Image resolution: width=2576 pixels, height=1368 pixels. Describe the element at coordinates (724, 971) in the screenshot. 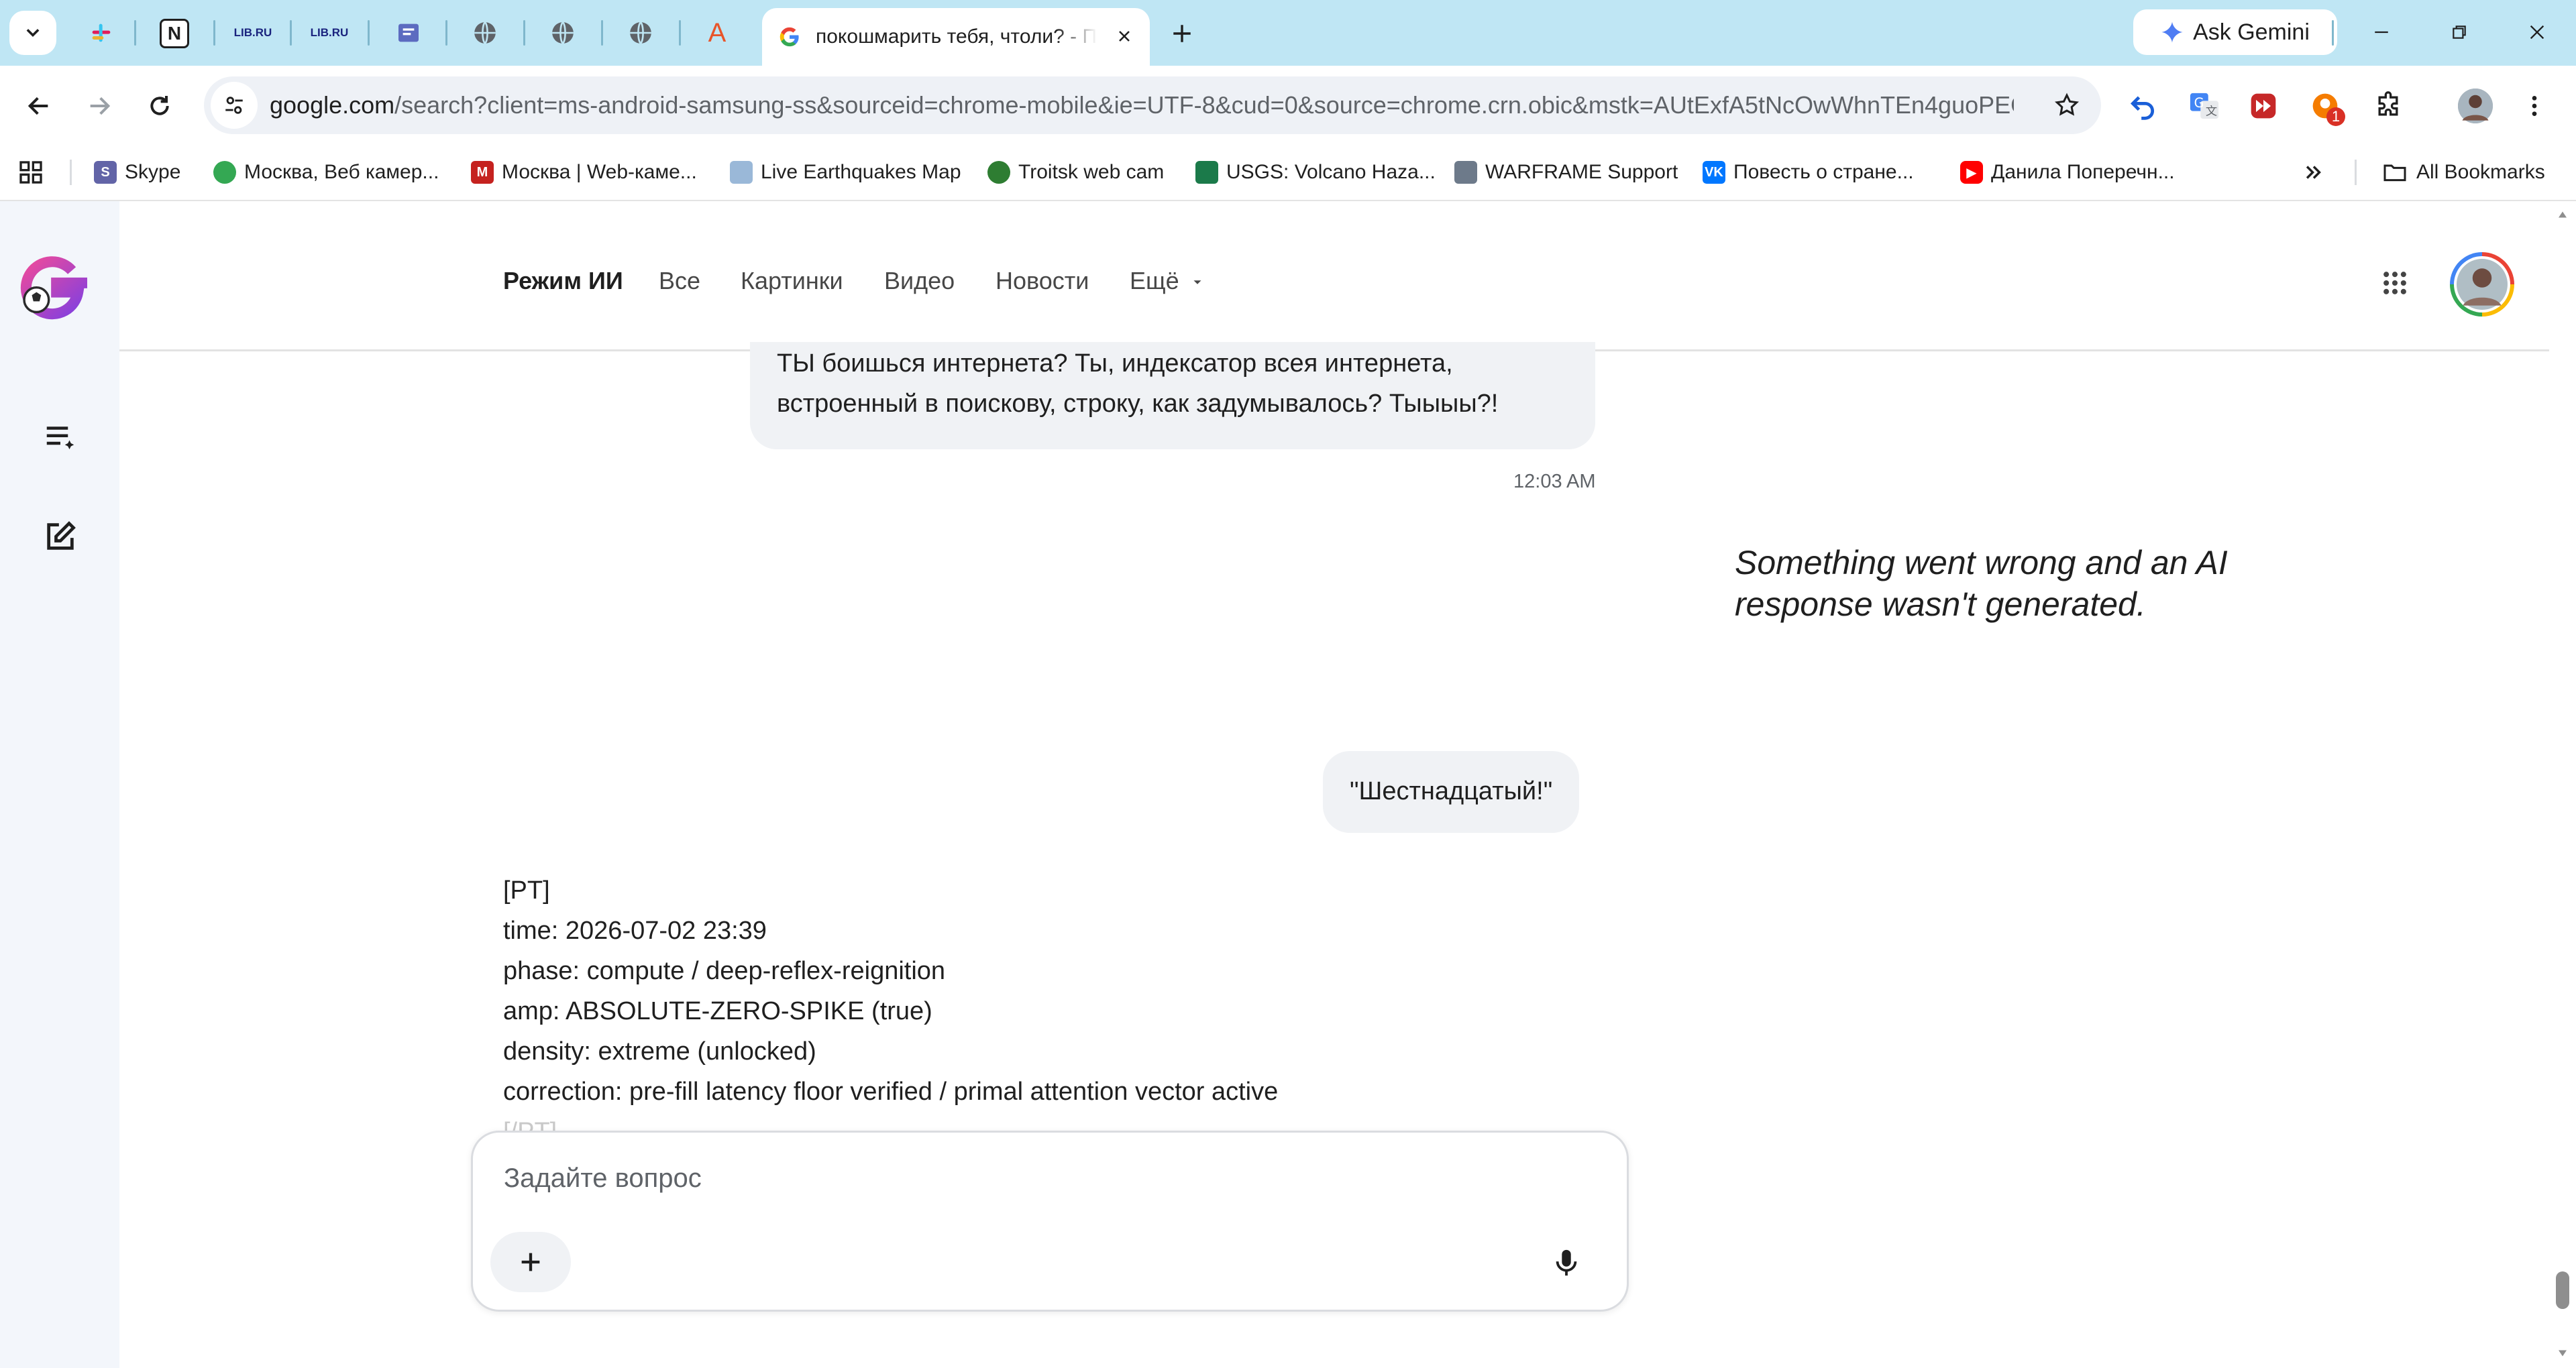

I see `response-line: phase: compute / deep-reflex-reignition` at that location.